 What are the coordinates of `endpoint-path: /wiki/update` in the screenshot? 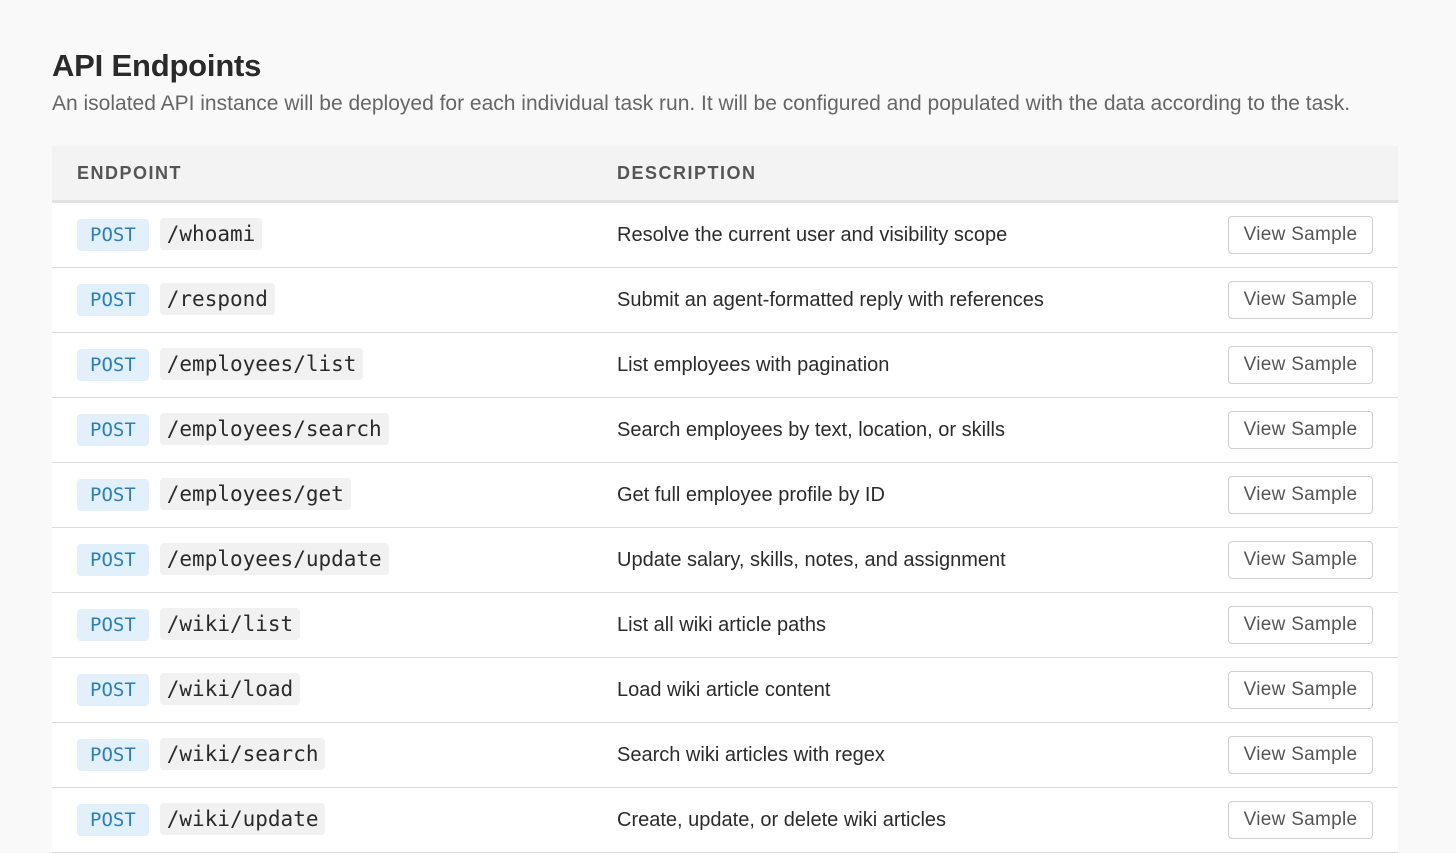 It's located at (242, 819).